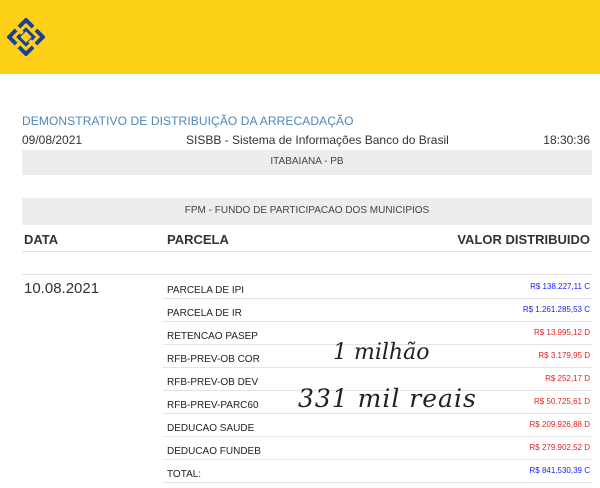 Image resolution: width=600 pixels, height=488 pixels. I want to click on city-band: ITABAIANA - PB, so click(307, 162).